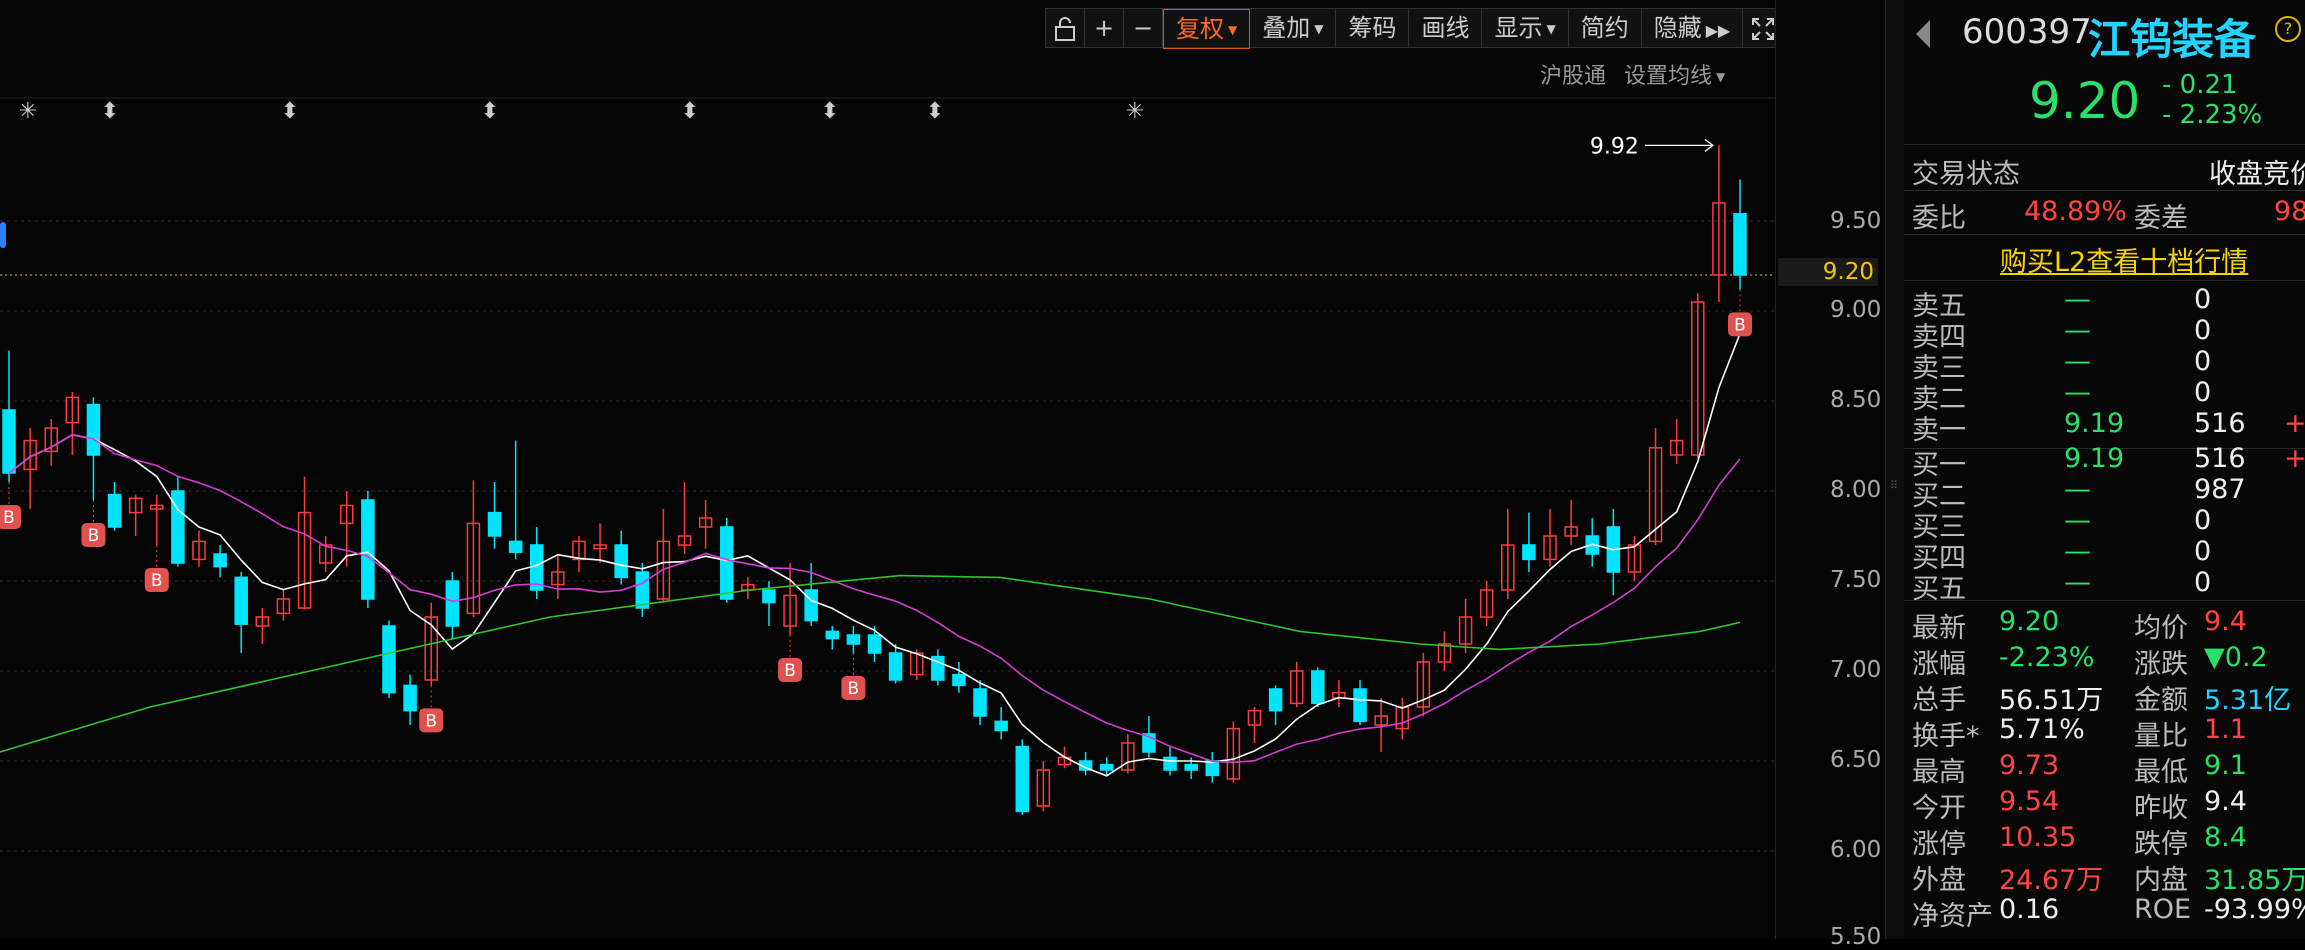  I want to click on stock-name: 江钨装备, so click(2172, 36).